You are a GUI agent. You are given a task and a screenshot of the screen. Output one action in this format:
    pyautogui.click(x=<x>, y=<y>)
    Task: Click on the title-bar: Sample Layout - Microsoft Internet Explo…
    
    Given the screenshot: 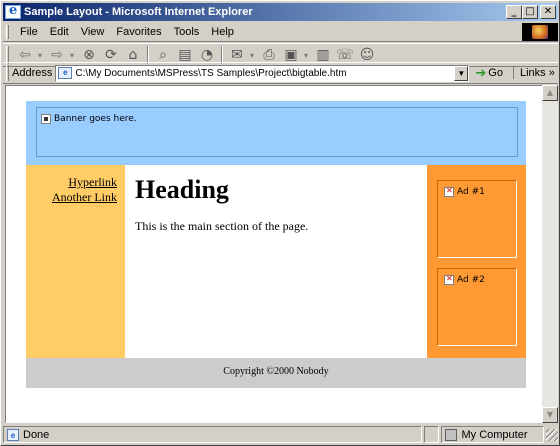 What is the action you would take?
    pyautogui.click(x=280, y=12)
    